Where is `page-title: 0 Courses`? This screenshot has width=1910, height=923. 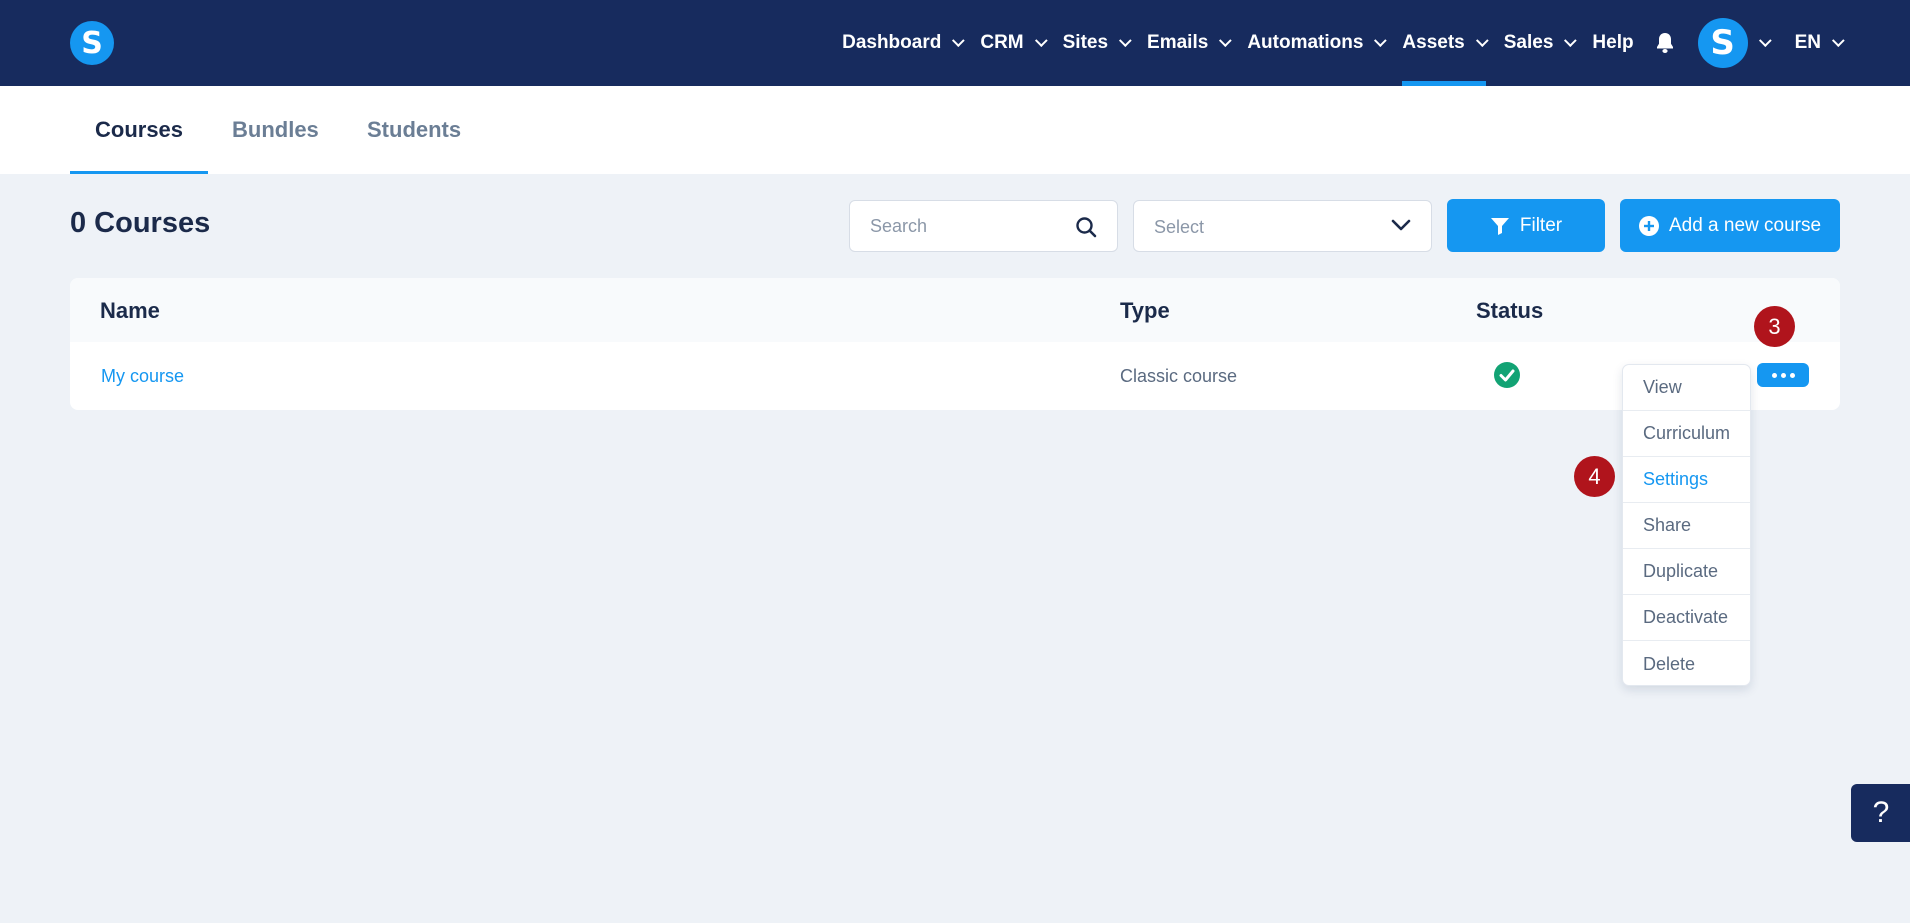 page-title: 0 Courses is located at coordinates (140, 223).